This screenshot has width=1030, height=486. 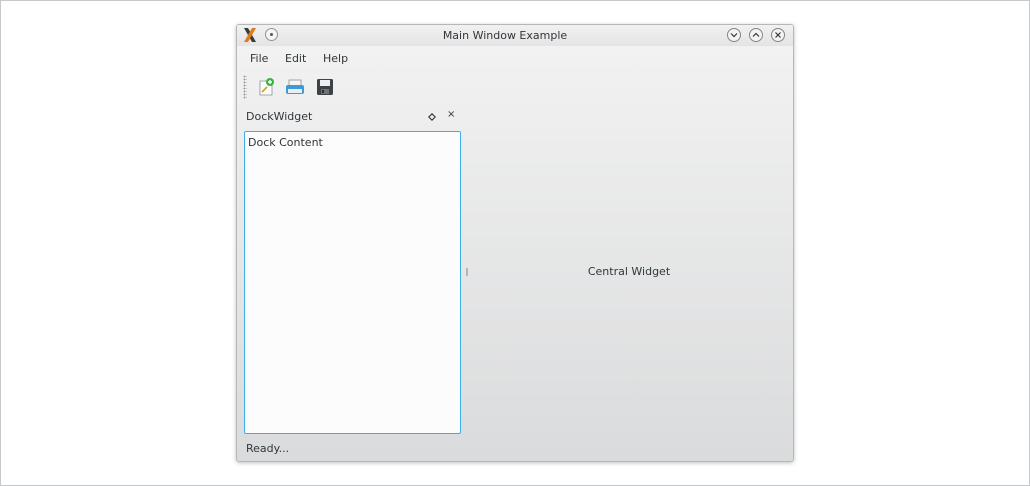 I want to click on menu-bar: File Edit Help, so click(x=514, y=59).